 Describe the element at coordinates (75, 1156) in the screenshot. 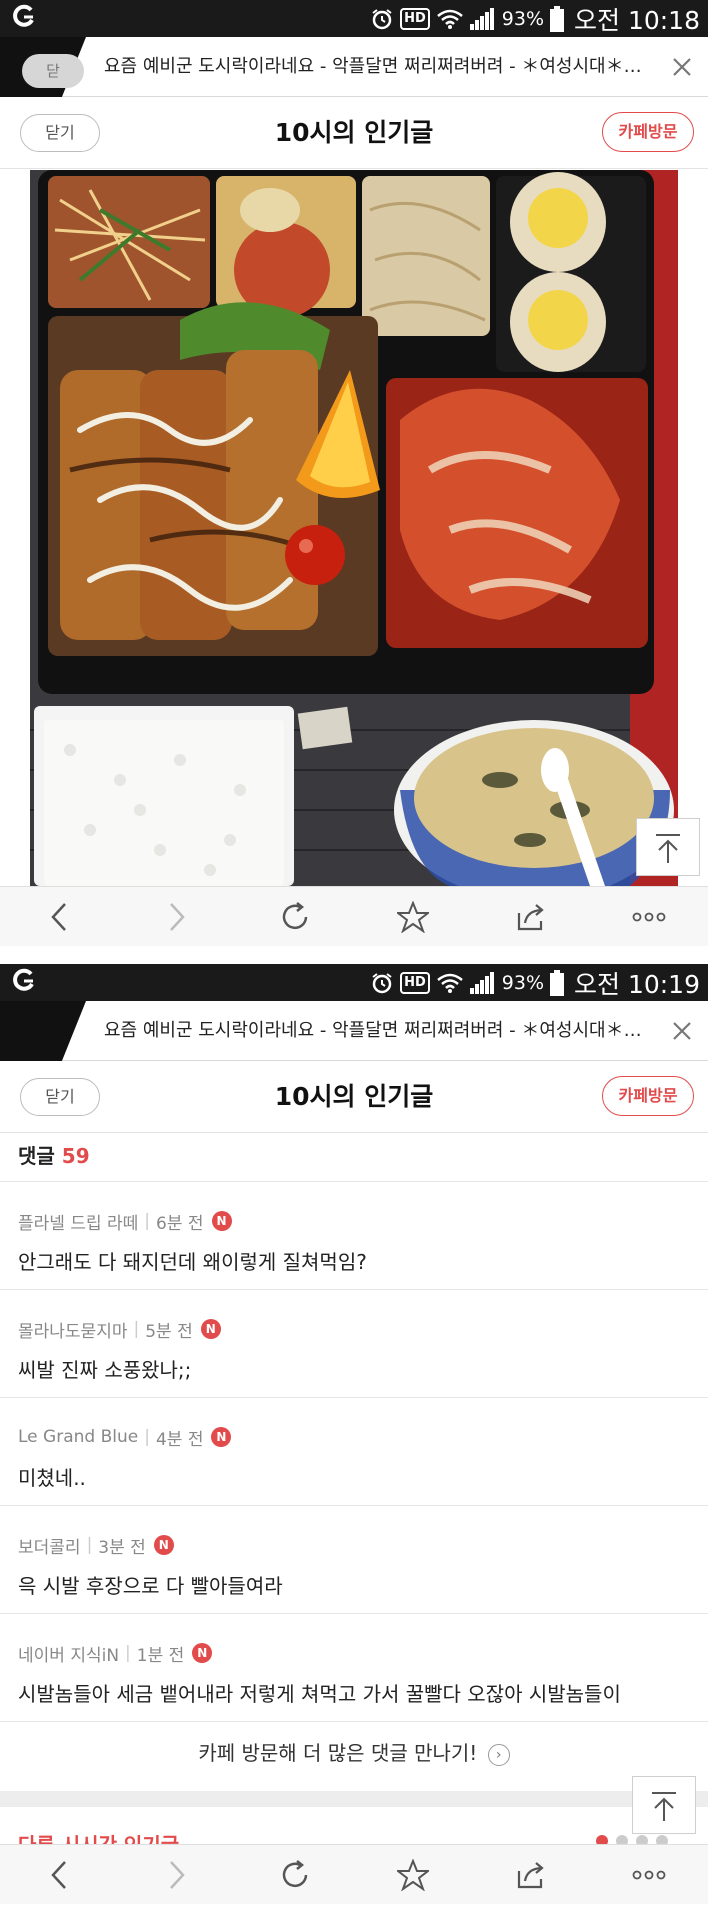

I see `comments-count: 59` at that location.